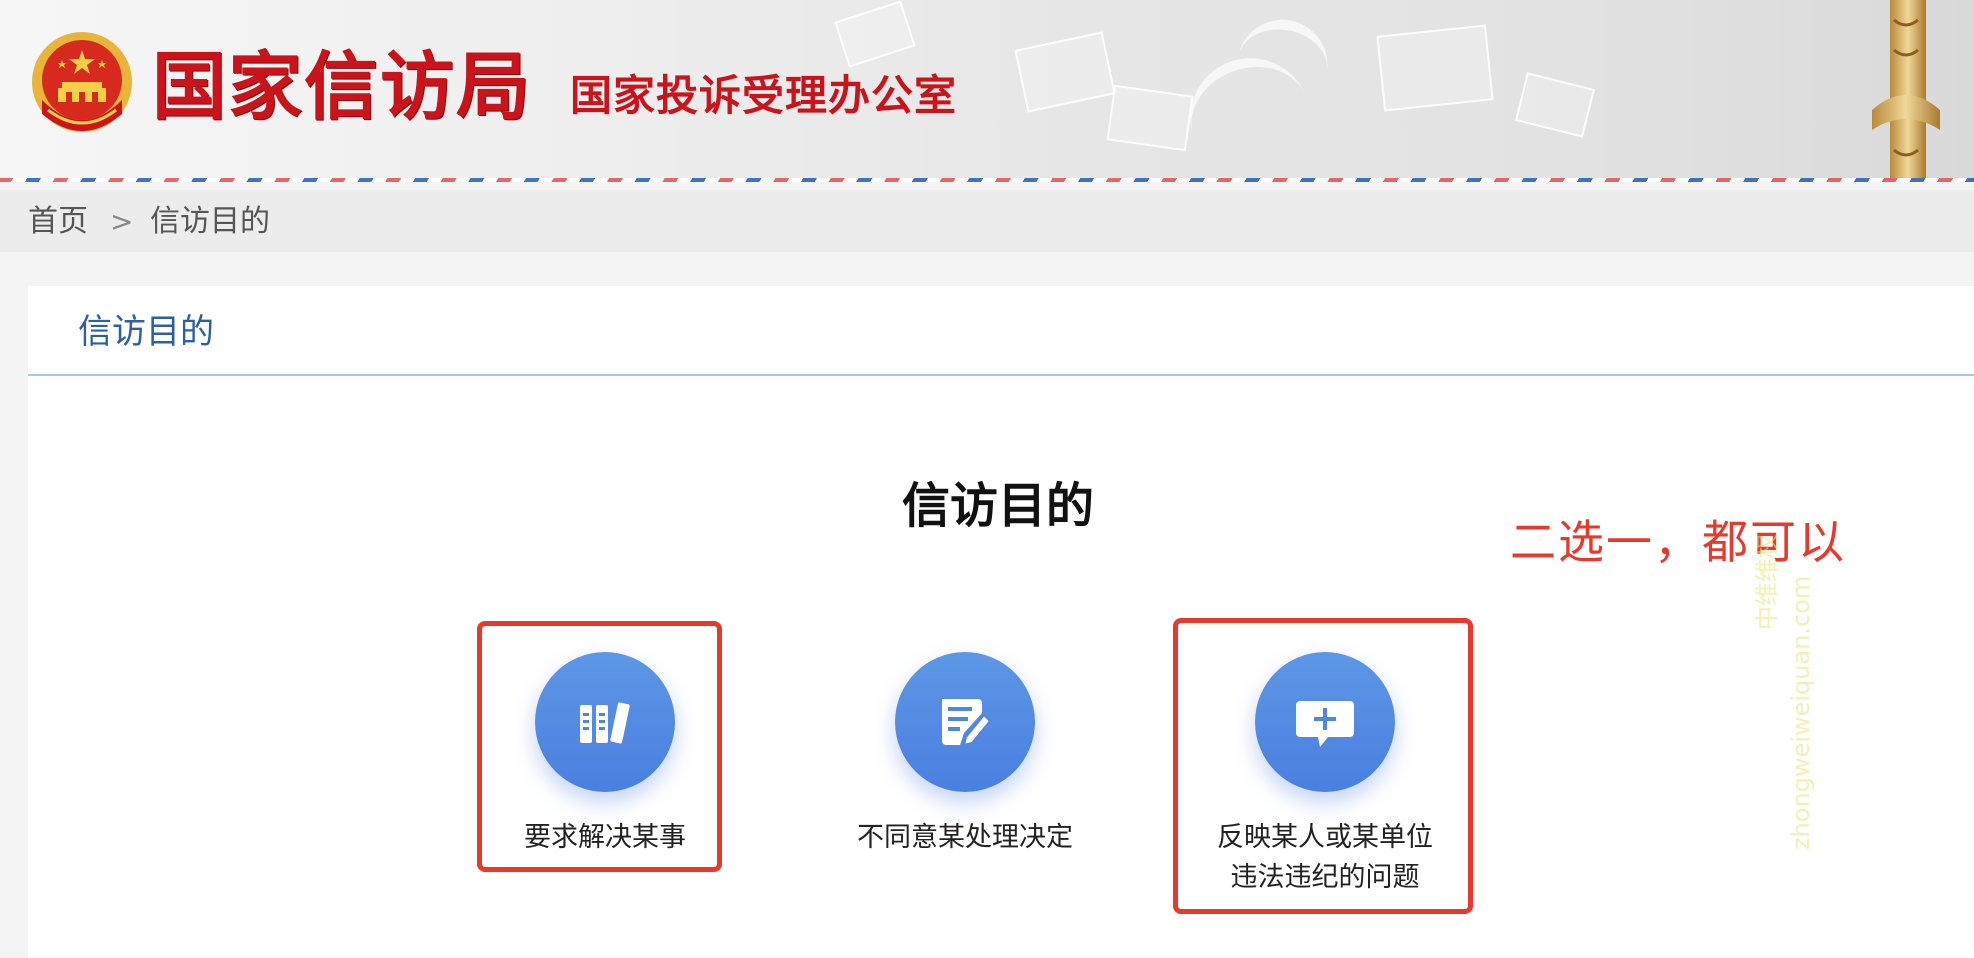 This screenshot has height=958, width=1974. What do you see at coordinates (58, 222) in the screenshot?
I see `breadcrumb-home-link: 首页` at bounding box center [58, 222].